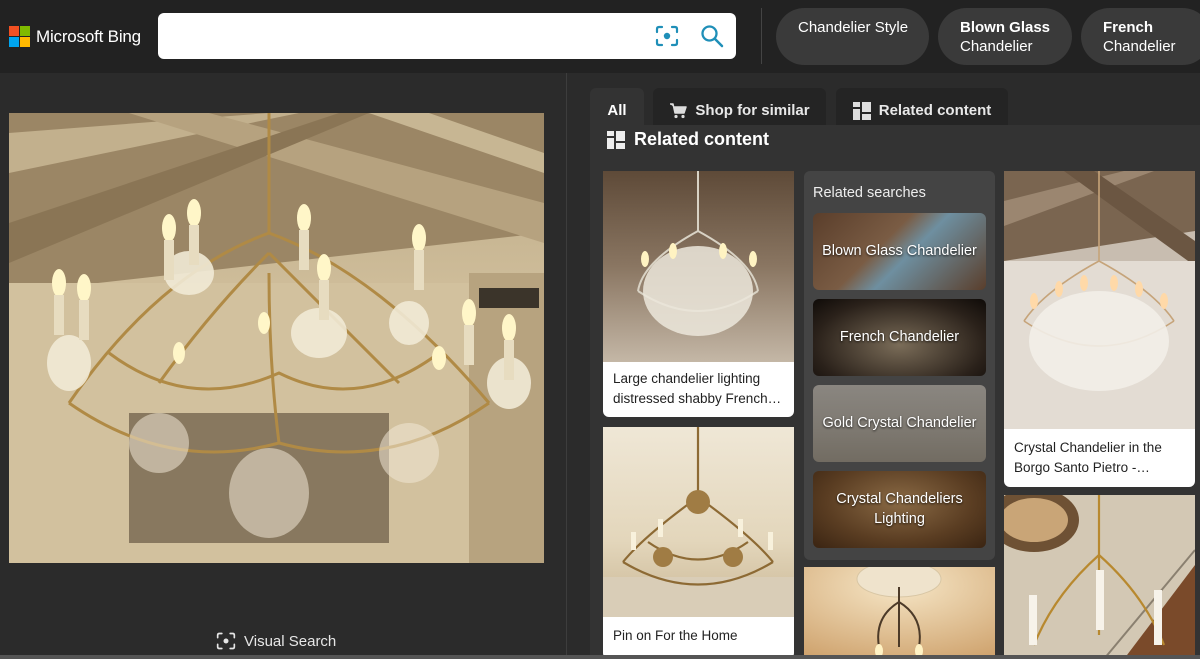 The image size is (1200, 659). Describe the element at coordinates (702, 139) in the screenshot. I see `heading-text: Related content` at that location.